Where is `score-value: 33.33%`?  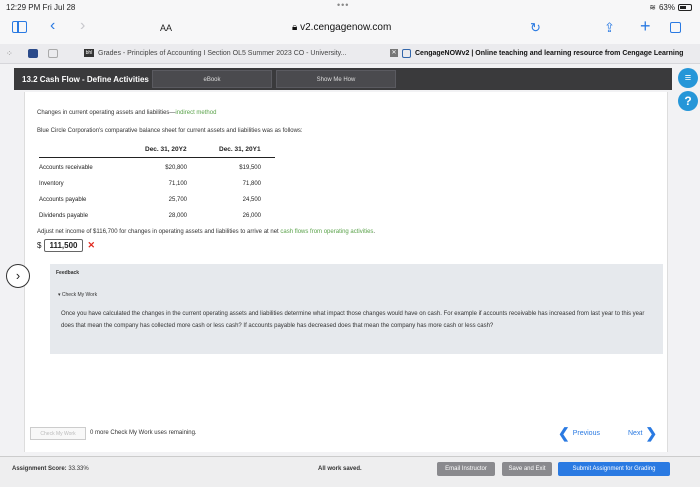
score-value: 33.33% is located at coordinates (78, 469).